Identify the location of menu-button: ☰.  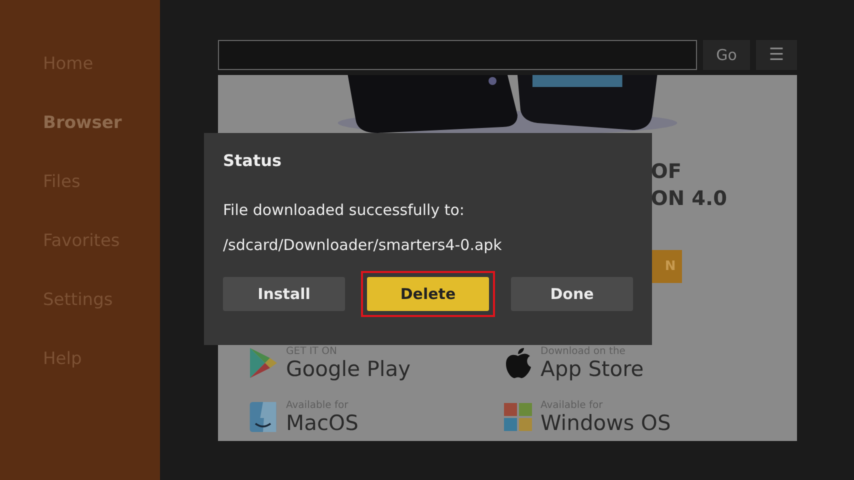
(776, 55).